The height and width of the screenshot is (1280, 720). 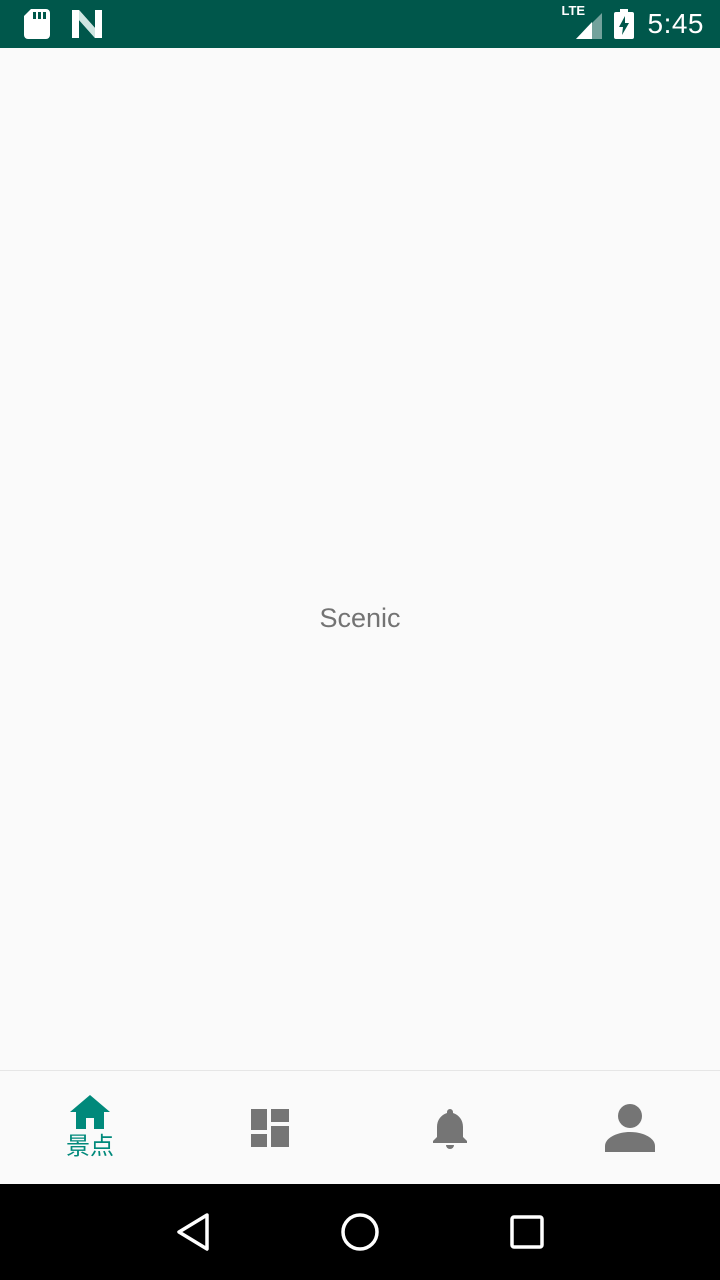 What do you see at coordinates (90, 1145) in the screenshot?
I see `nav-item-home-label: 景点` at bounding box center [90, 1145].